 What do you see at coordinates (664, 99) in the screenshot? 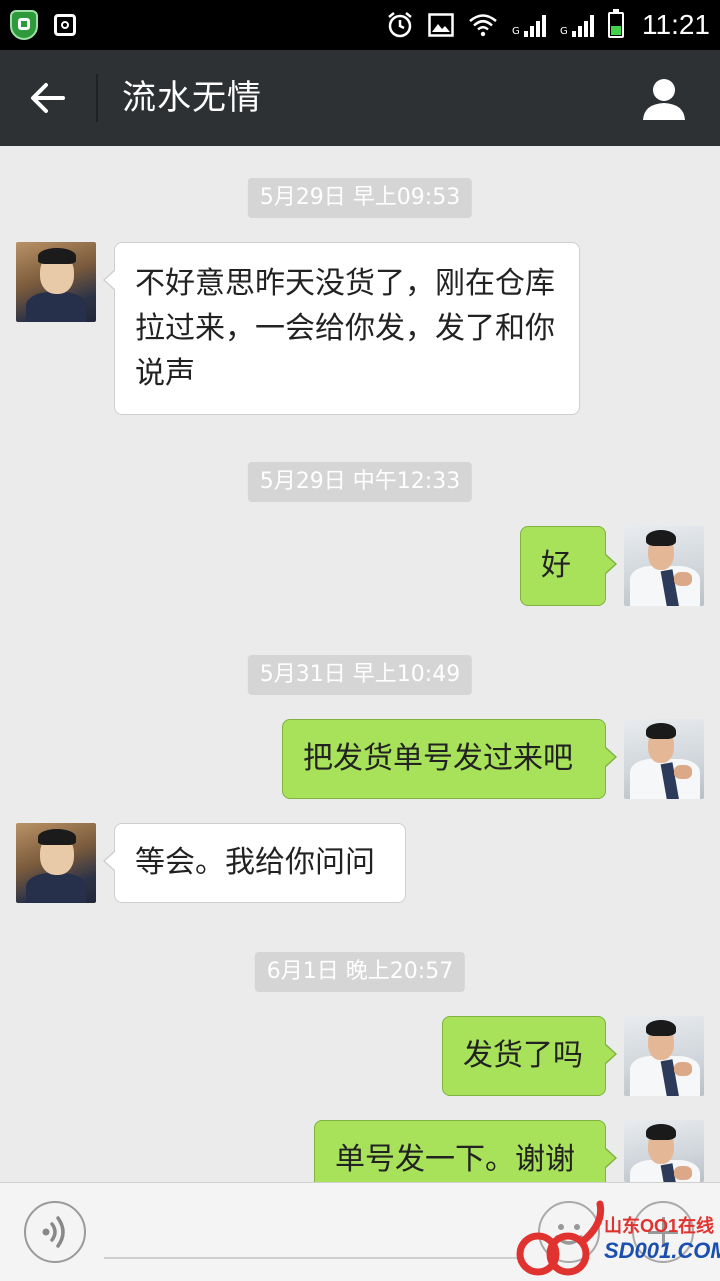
I see `person-icon` at bounding box center [664, 99].